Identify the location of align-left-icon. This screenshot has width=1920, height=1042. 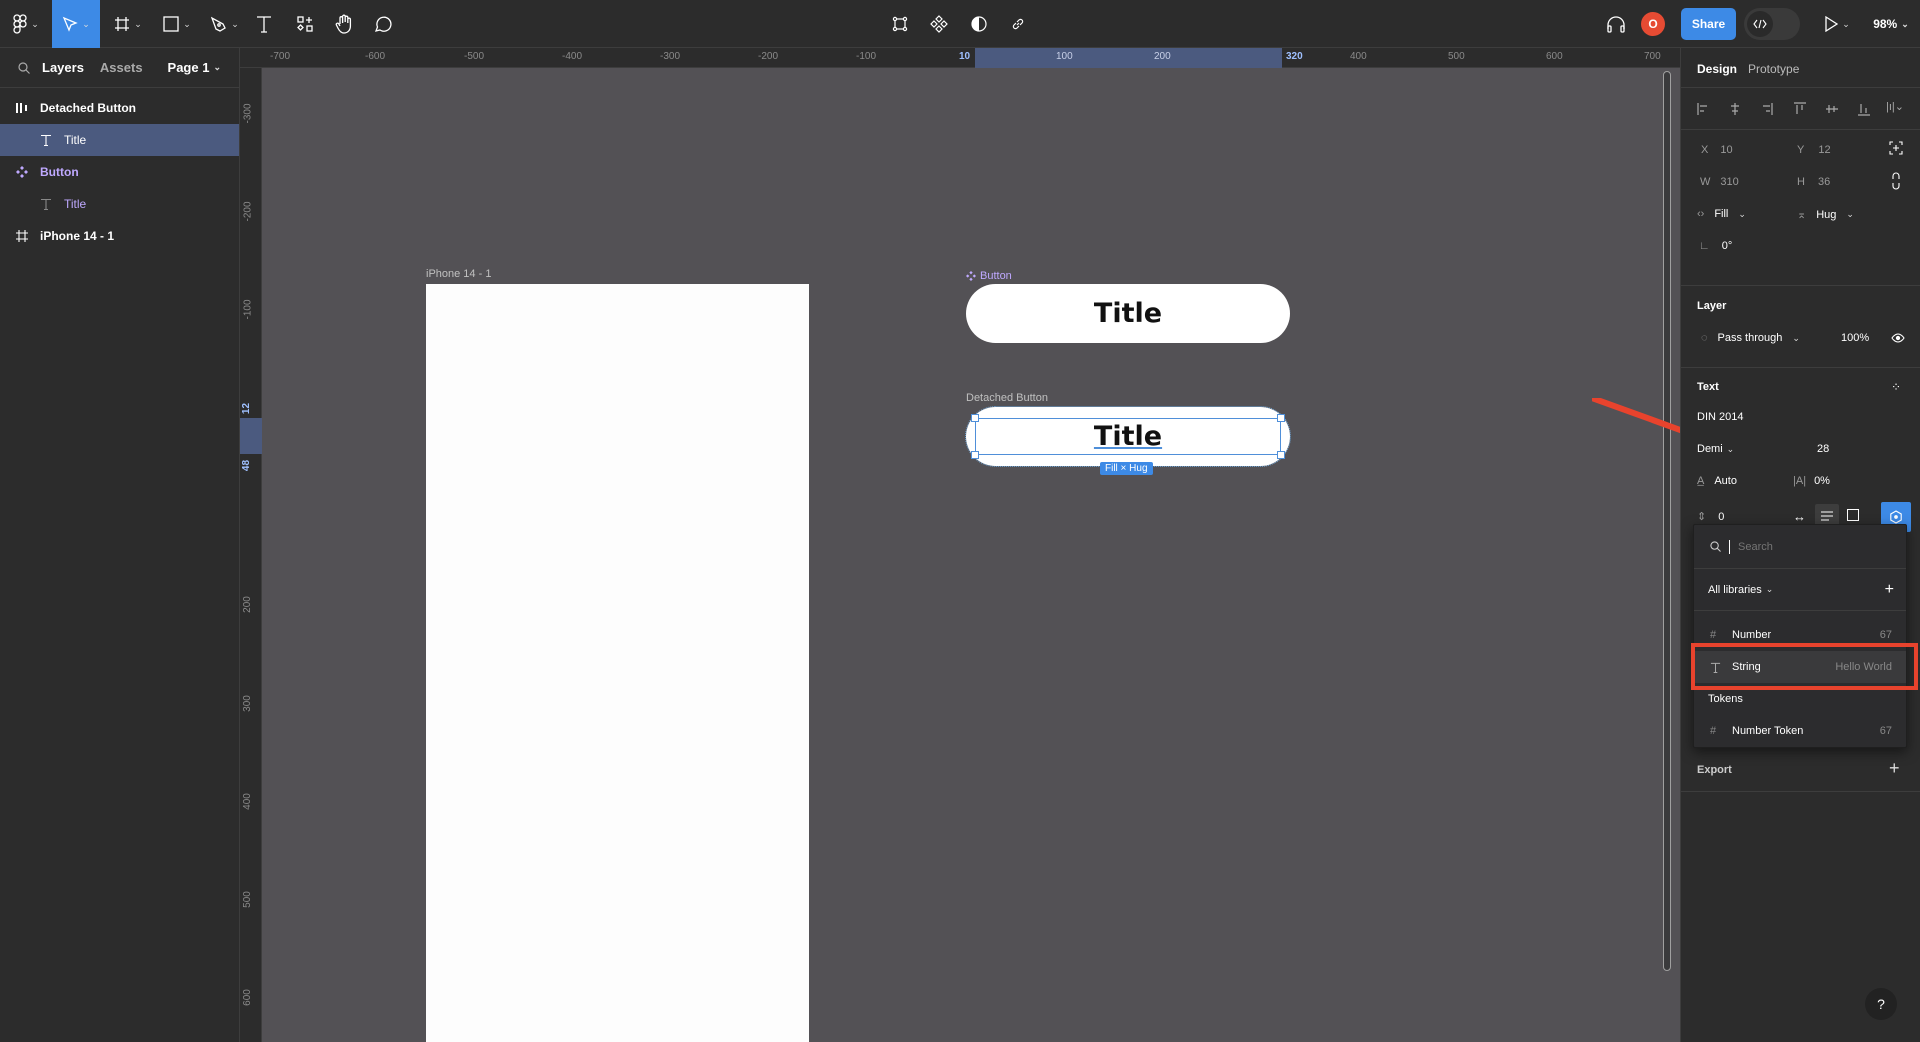
(1702, 109).